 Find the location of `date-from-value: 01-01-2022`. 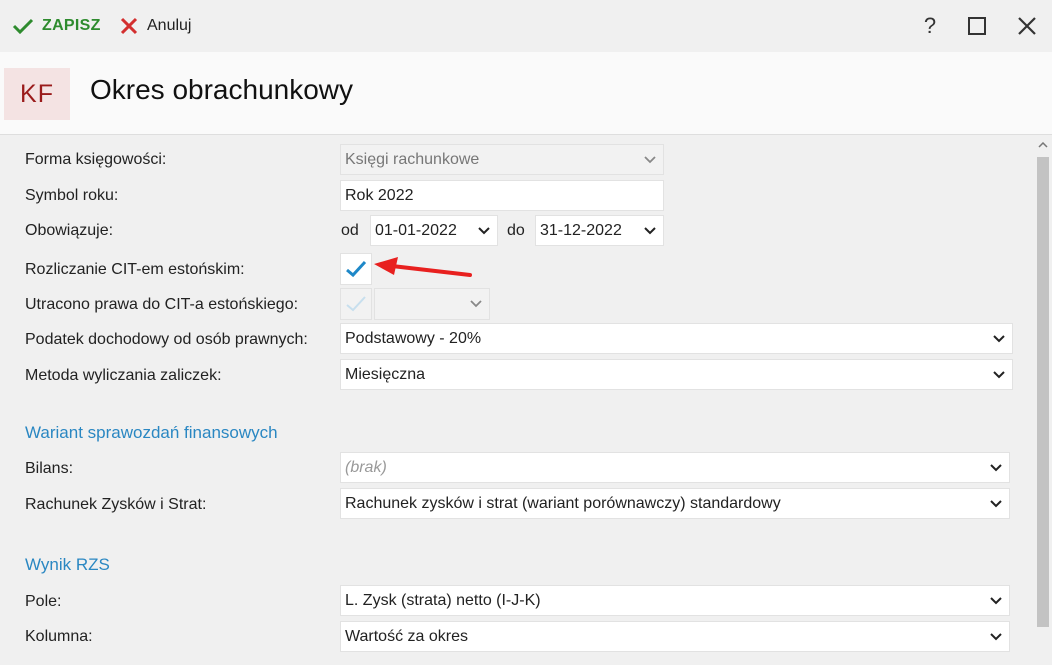

date-from-value: 01-01-2022 is located at coordinates (416, 230).